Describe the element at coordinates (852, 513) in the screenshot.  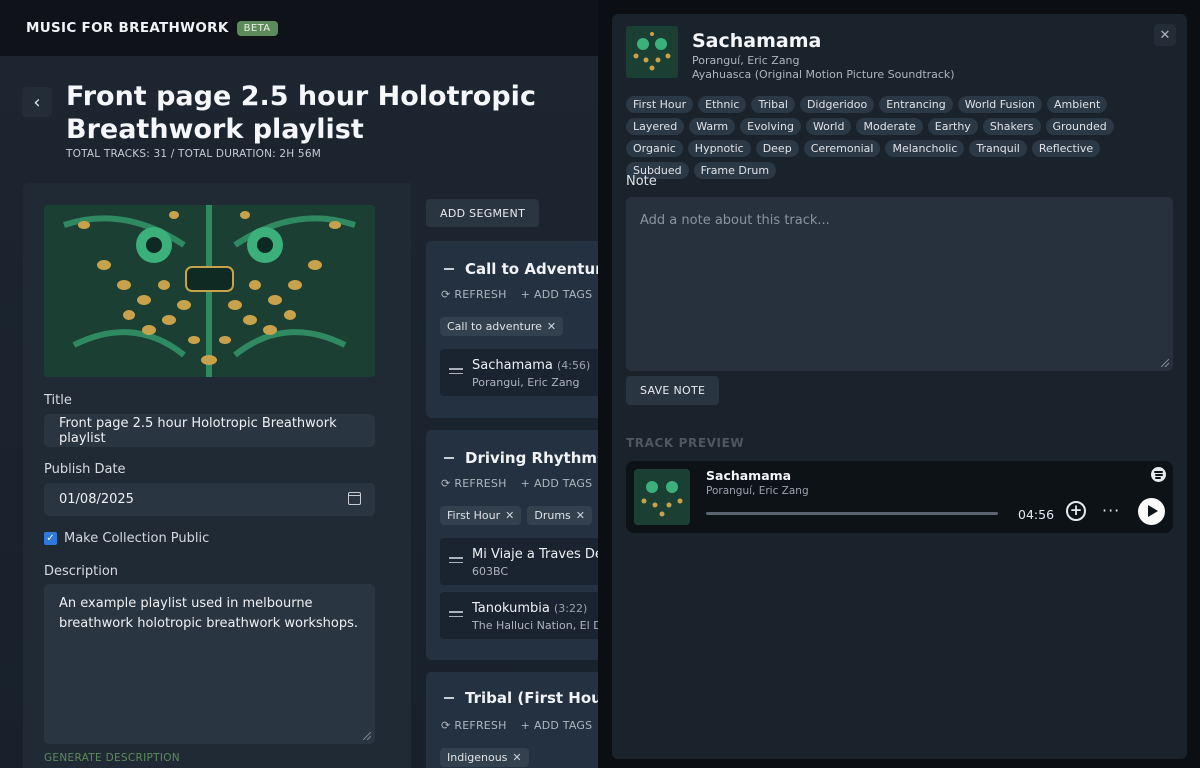
I see `progress-bar` at that location.